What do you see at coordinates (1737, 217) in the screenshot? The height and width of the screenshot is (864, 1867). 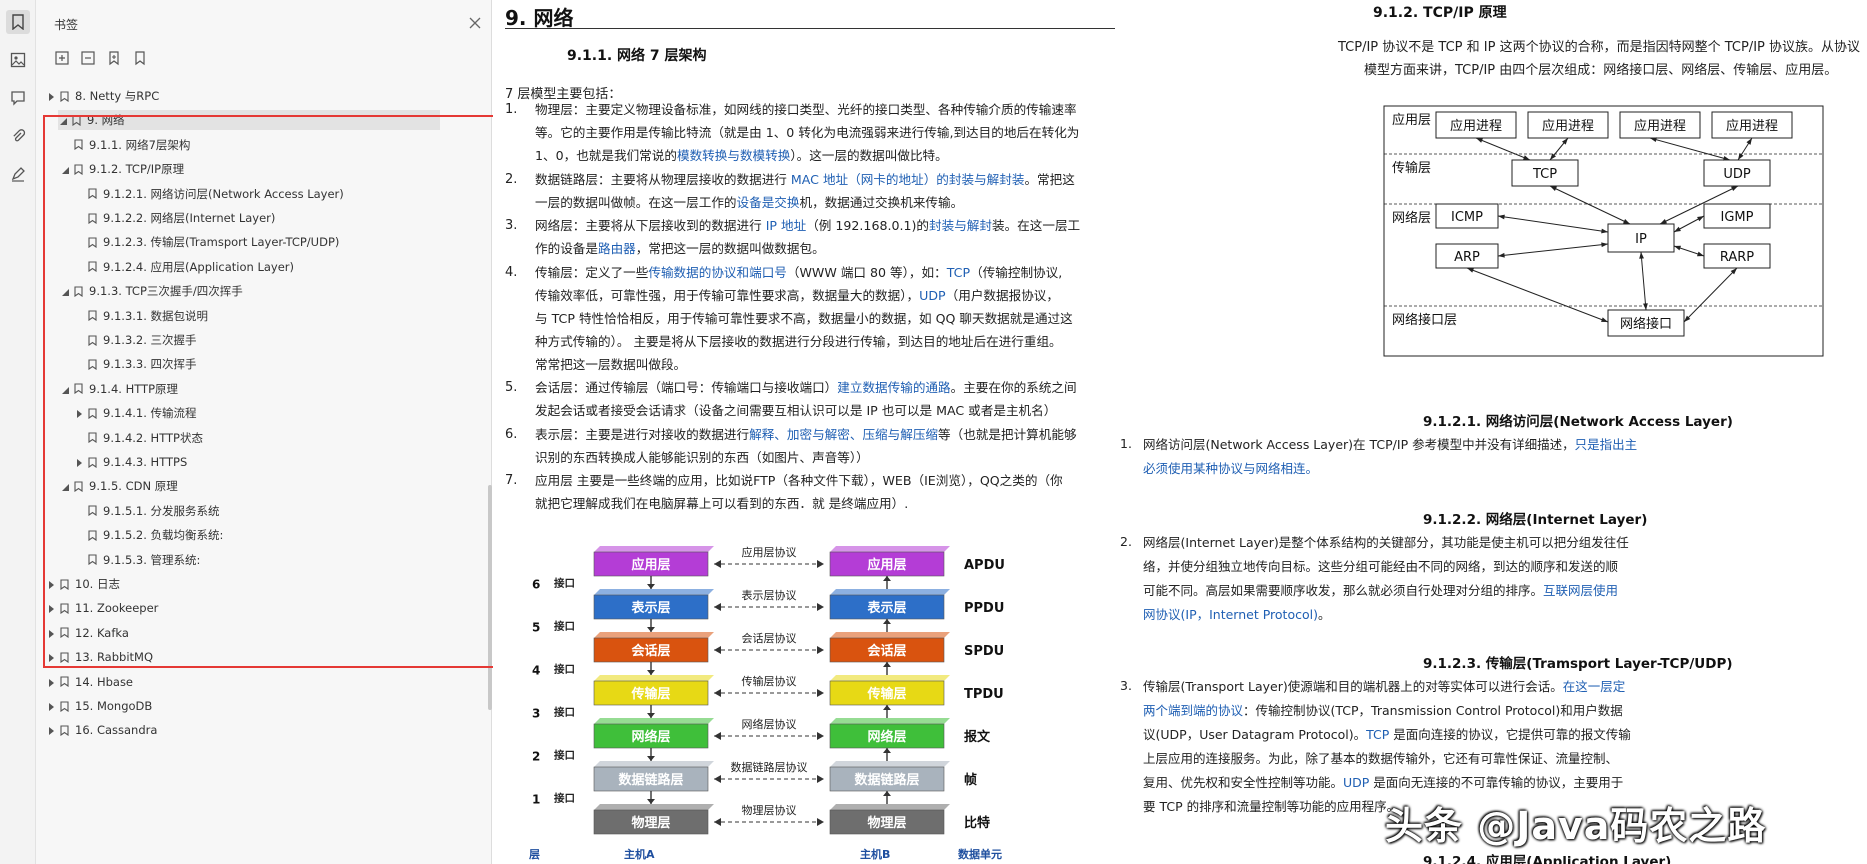 I see `igmp-box-label: IGMP` at bounding box center [1737, 217].